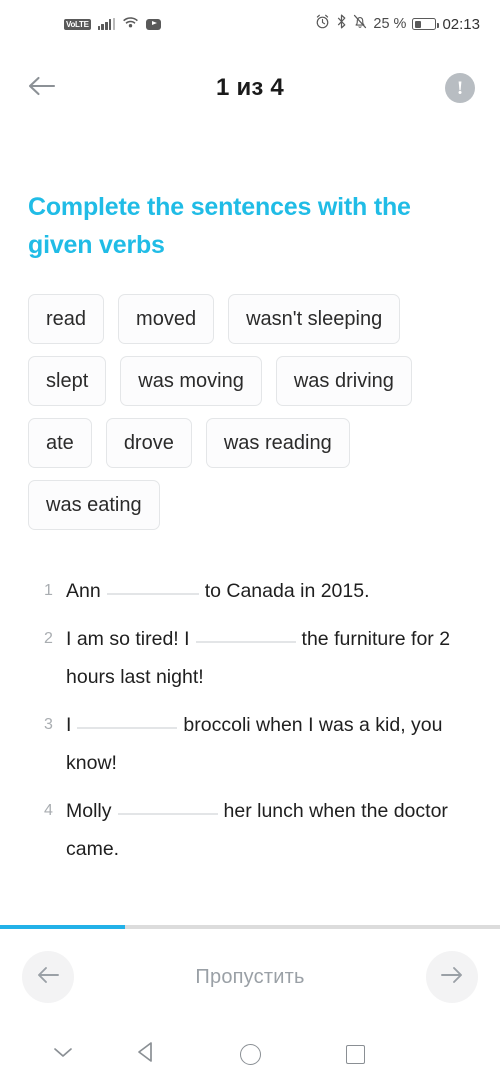 Image resolution: width=500 pixels, height=1083 pixels. I want to click on arrow-left-icon, so click(48, 977).